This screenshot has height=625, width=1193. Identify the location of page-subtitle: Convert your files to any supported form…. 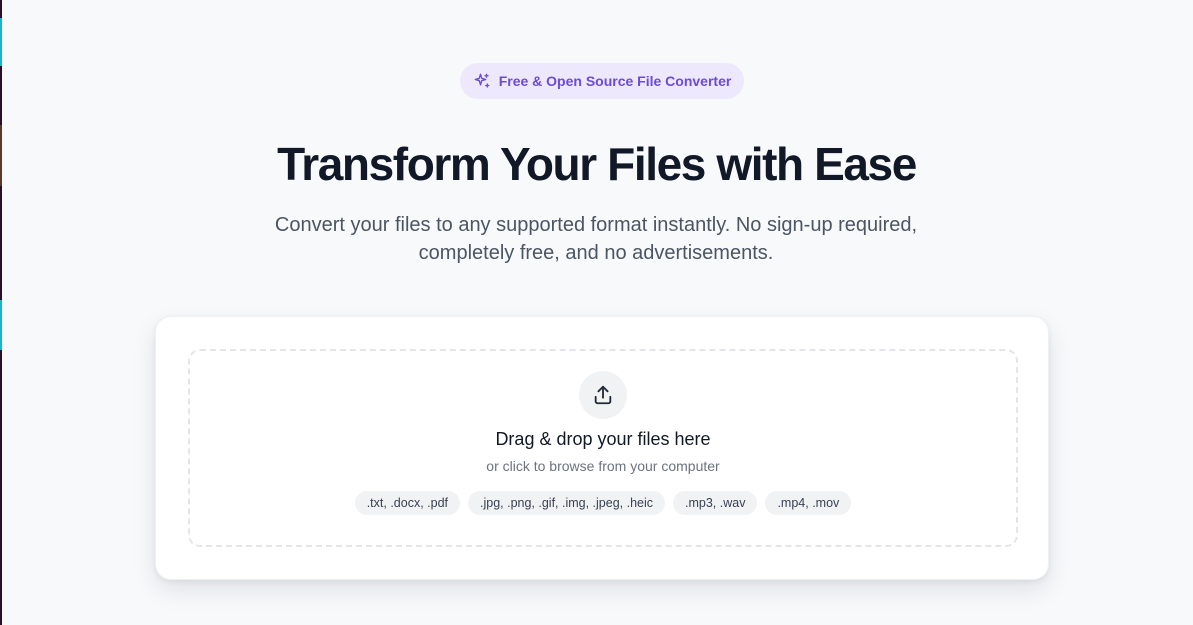
(596, 239).